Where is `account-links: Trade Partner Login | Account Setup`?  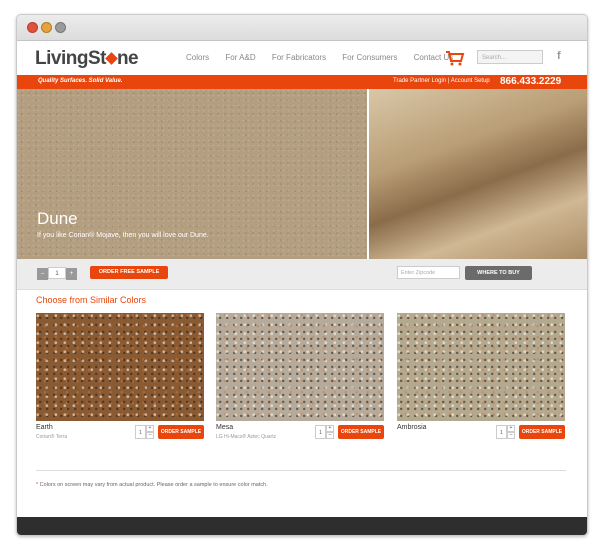 account-links: Trade Partner Login | Account Setup is located at coordinates (441, 81).